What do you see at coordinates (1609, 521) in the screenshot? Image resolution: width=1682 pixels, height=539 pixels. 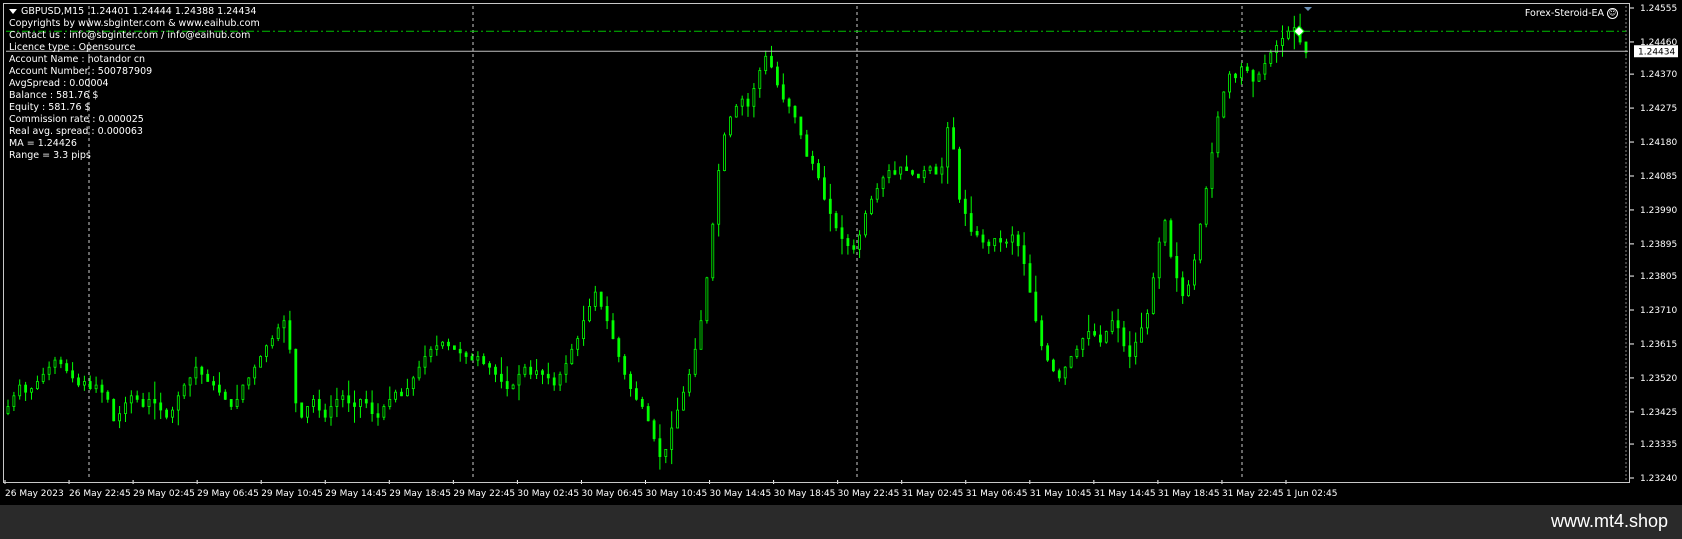 I see `watermark-text: www.mt4.shop` at bounding box center [1609, 521].